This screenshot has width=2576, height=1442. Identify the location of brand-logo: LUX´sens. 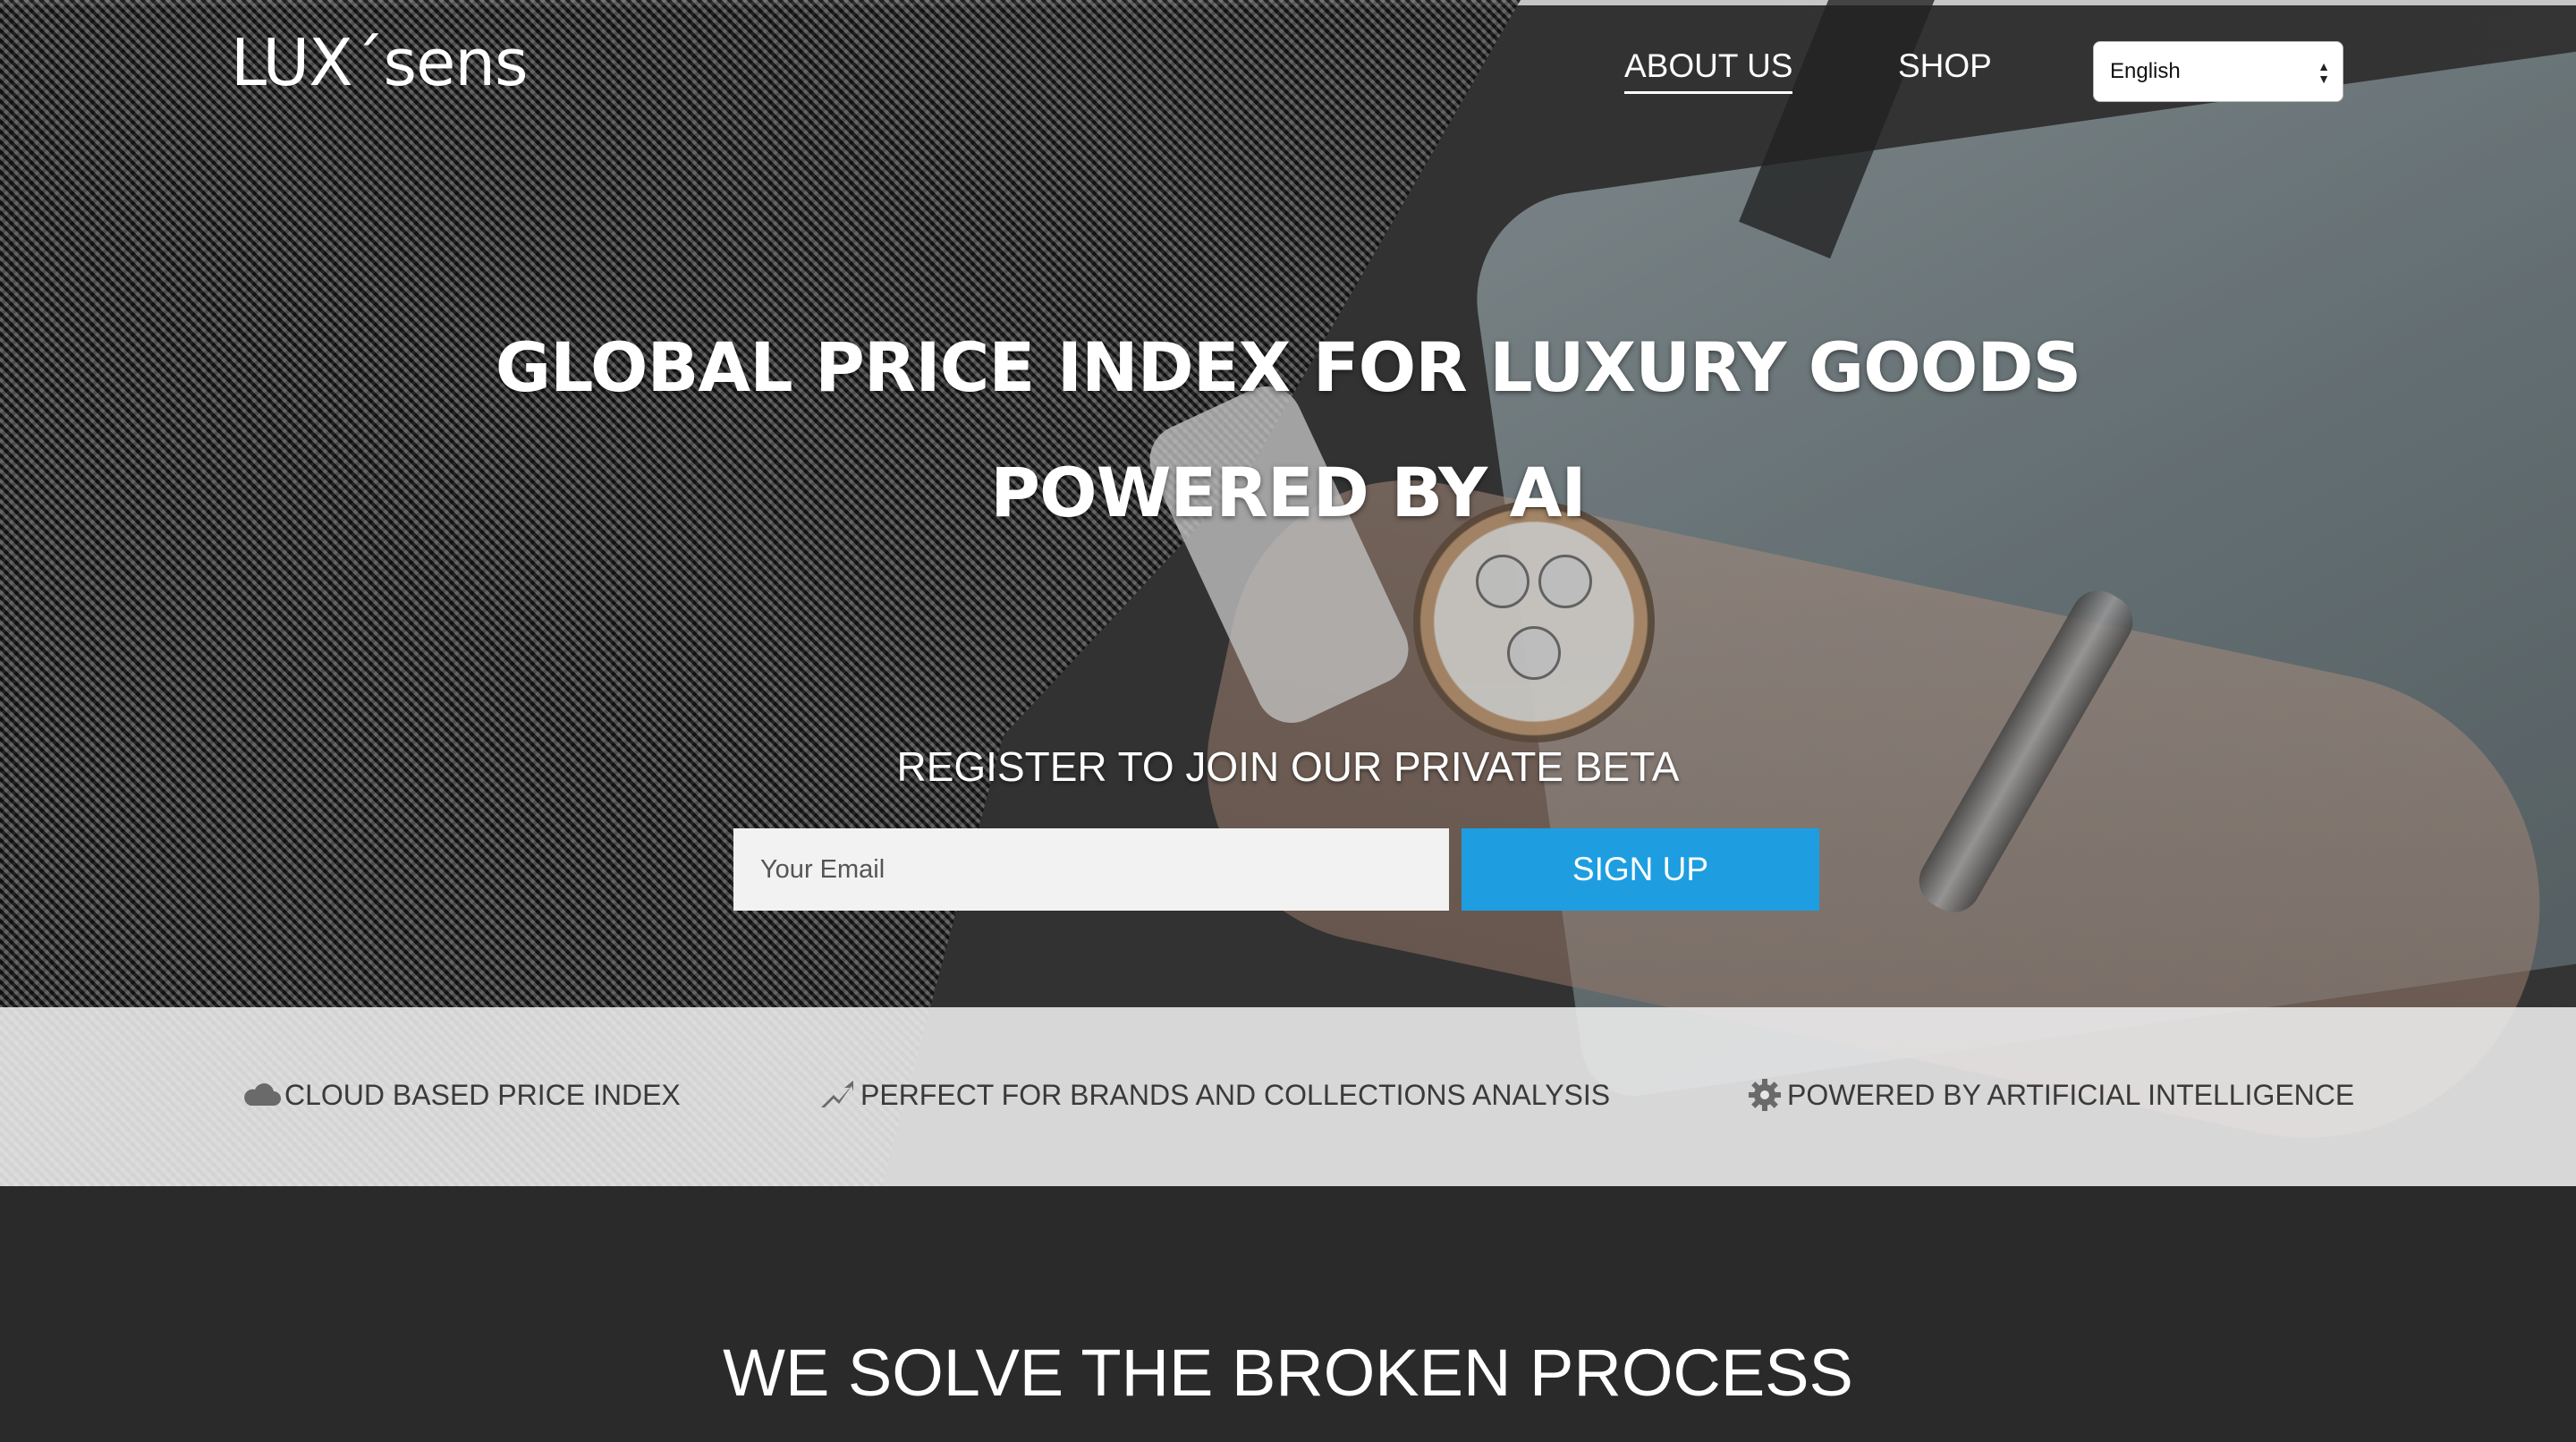
(380, 62).